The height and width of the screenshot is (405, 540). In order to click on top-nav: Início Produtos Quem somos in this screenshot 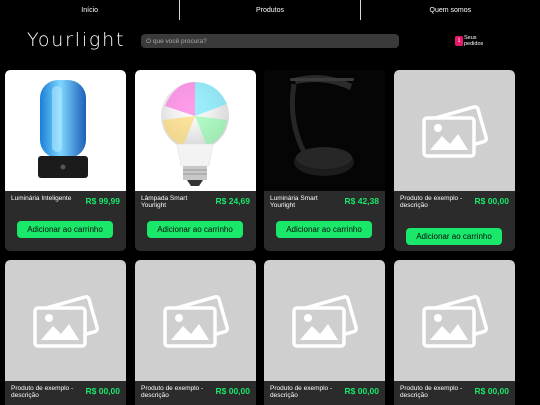, I will do `click(270, 10)`.